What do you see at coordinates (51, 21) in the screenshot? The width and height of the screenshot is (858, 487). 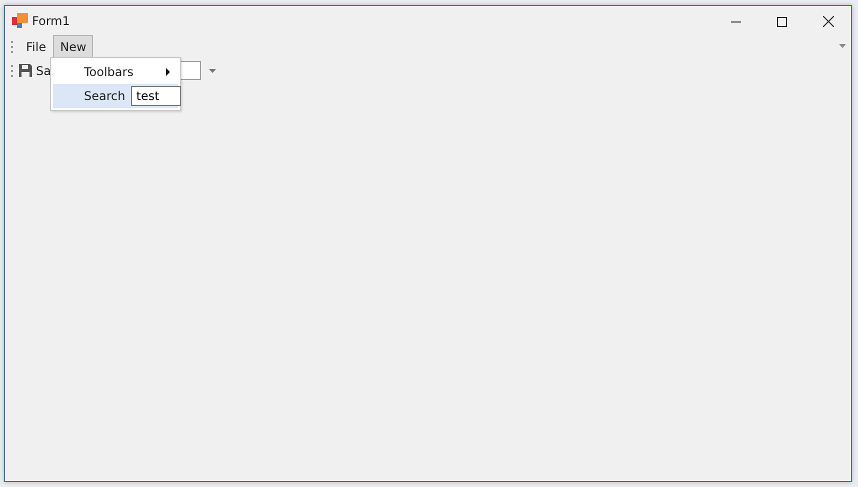 I see `window-title: Form1` at bounding box center [51, 21].